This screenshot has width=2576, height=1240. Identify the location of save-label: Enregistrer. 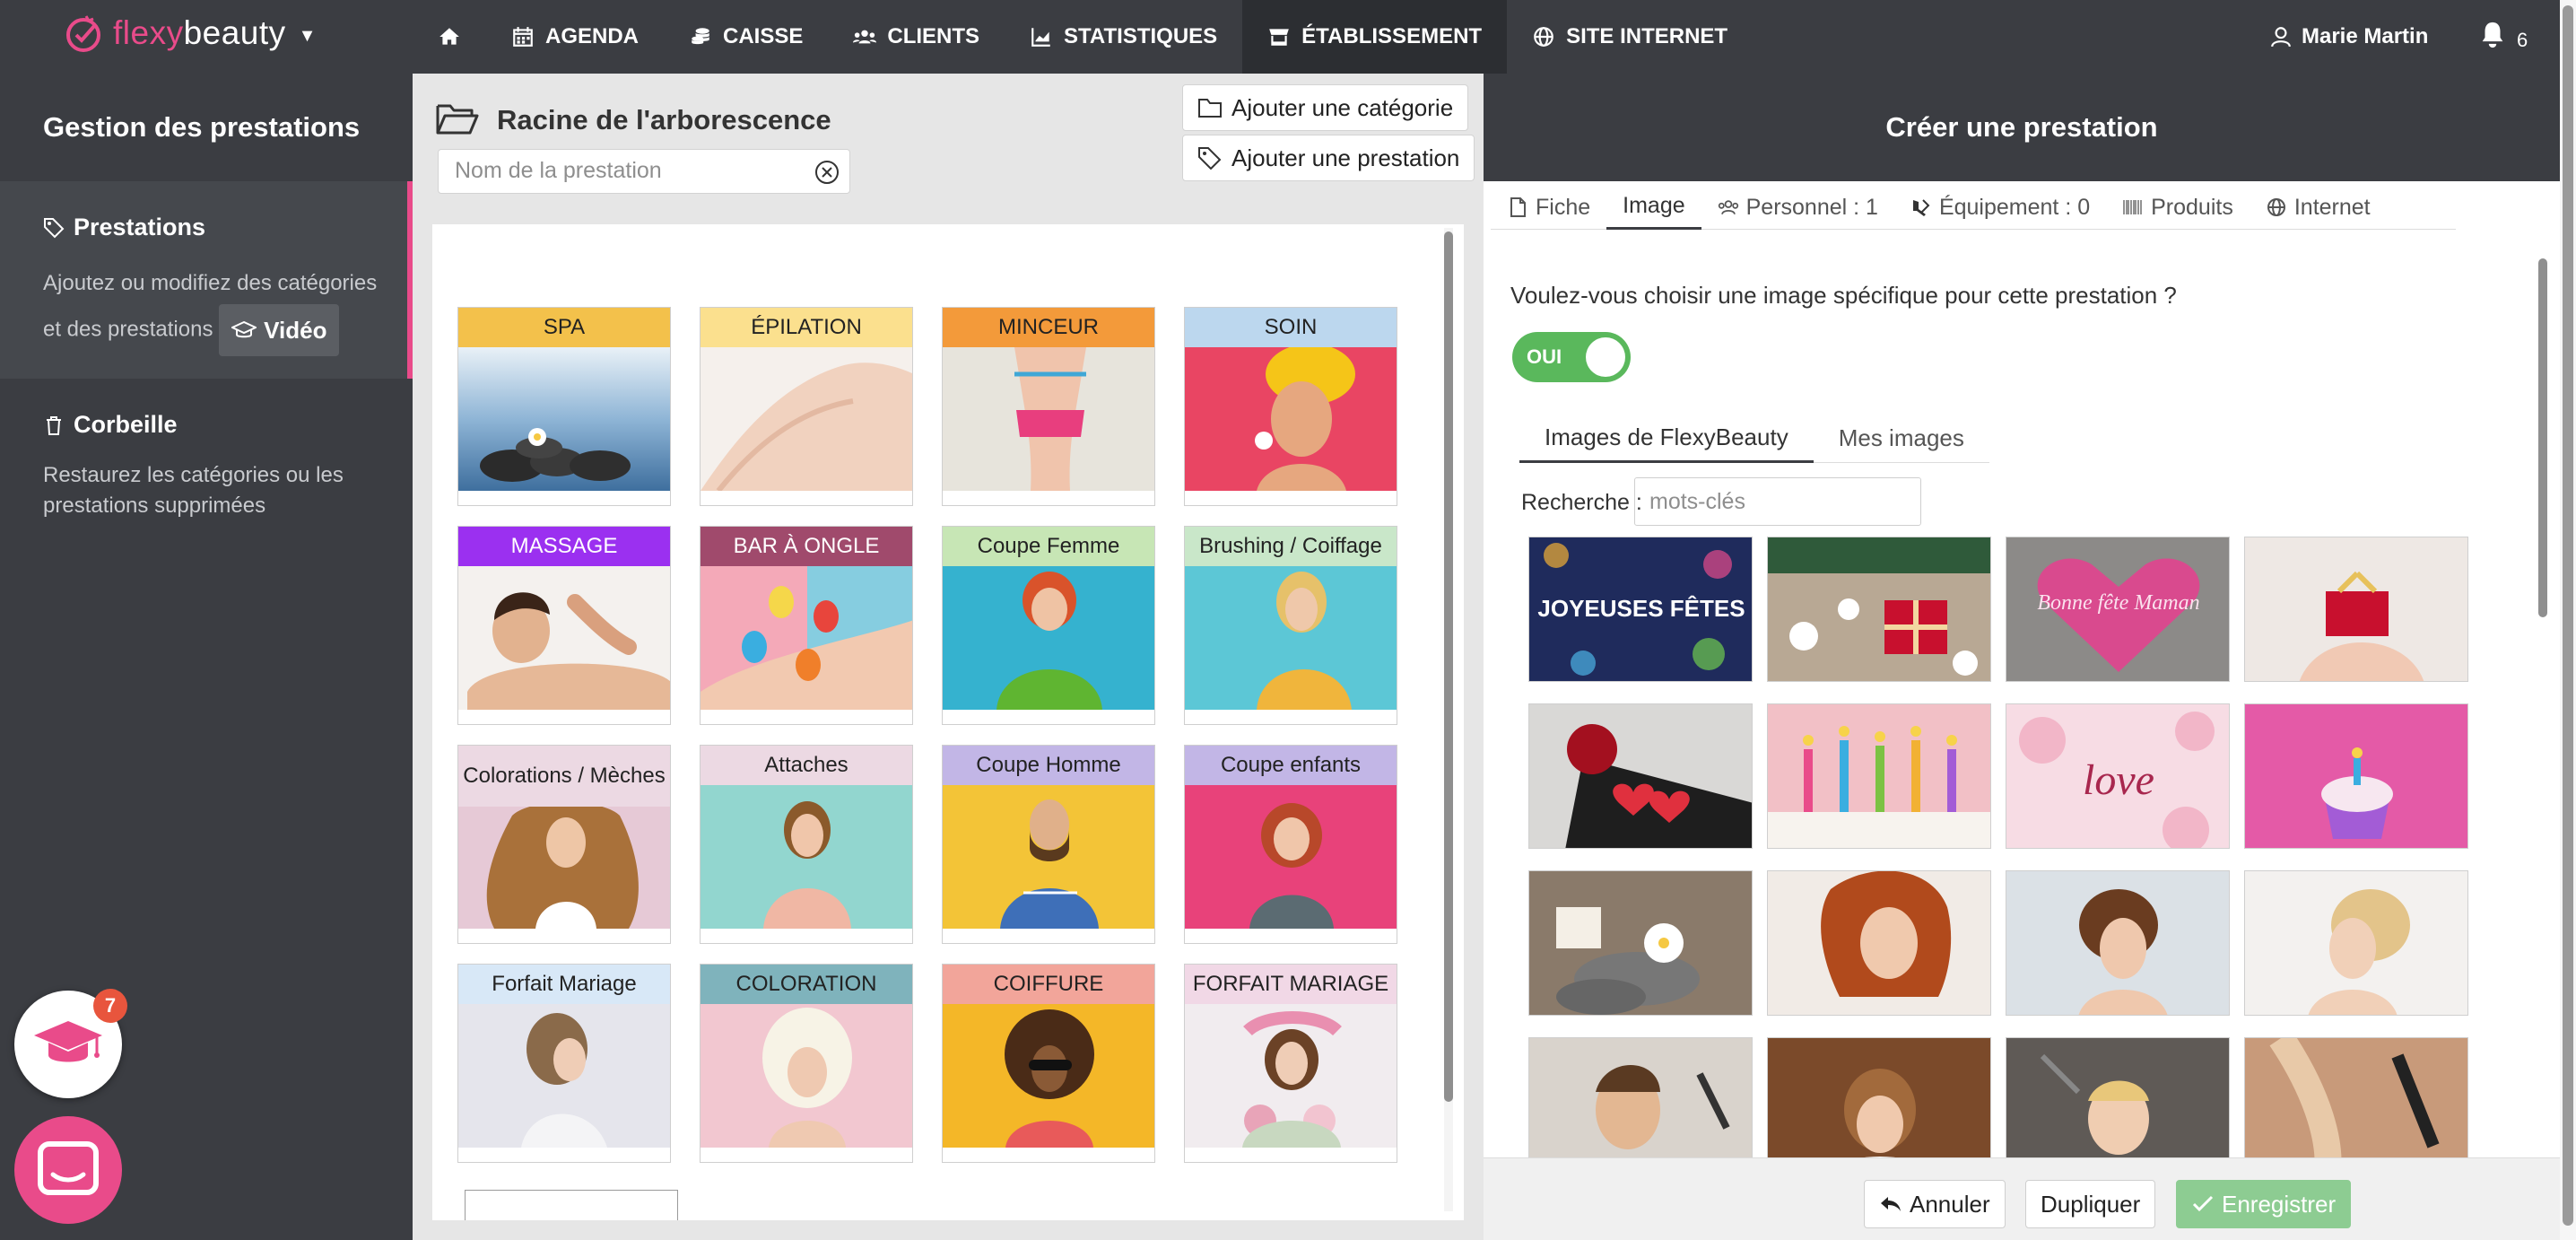
(2279, 1204).